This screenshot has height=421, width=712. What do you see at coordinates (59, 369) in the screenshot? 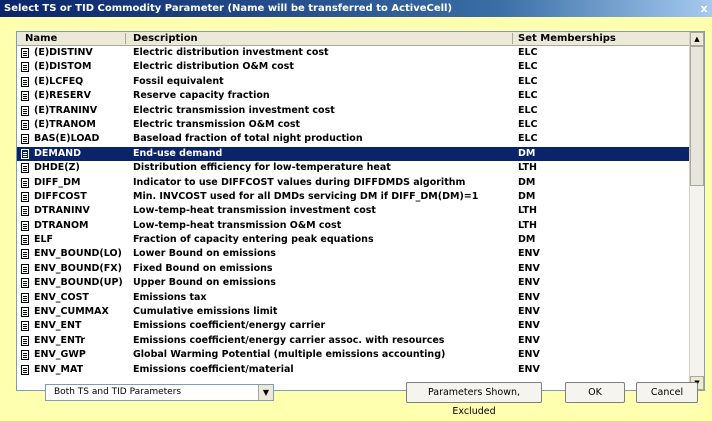
I see `parameter-name: ENV_MAT` at bounding box center [59, 369].